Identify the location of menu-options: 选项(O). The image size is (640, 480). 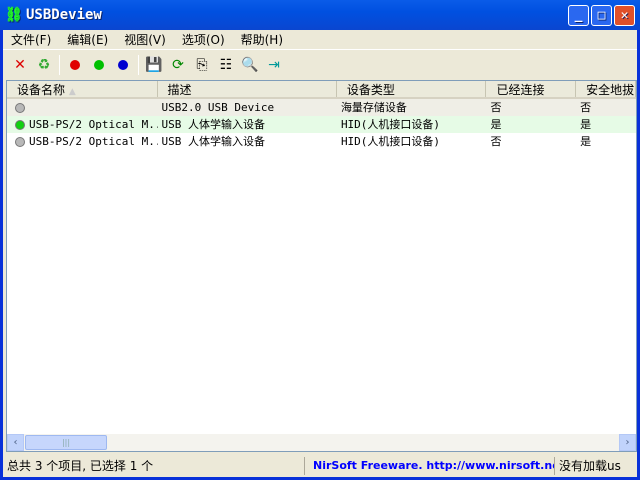
(203, 39).